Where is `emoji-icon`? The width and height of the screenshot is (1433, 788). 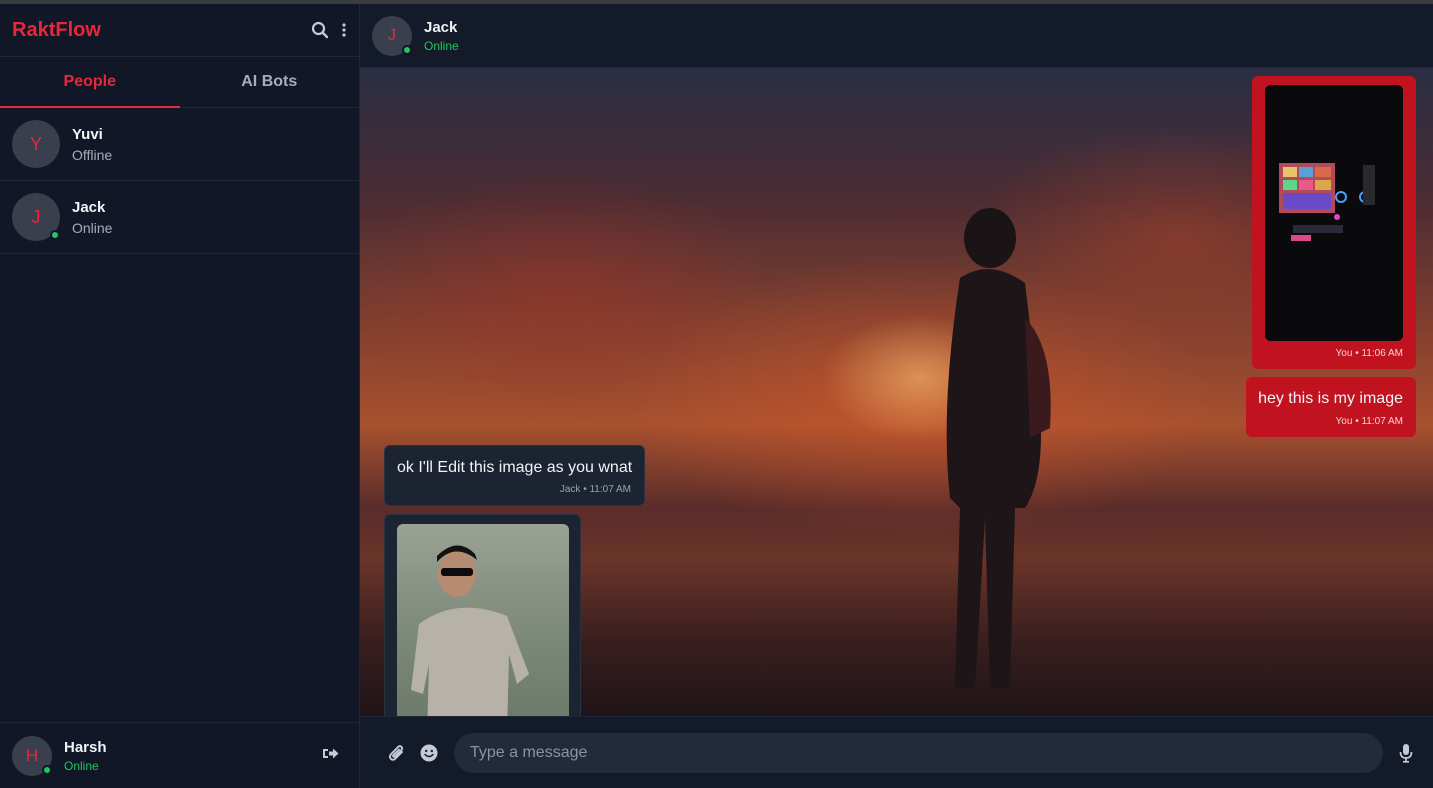 emoji-icon is located at coordinates (429, 753).